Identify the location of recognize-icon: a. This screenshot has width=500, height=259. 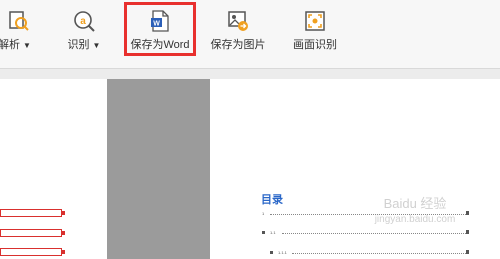
(84, 21).